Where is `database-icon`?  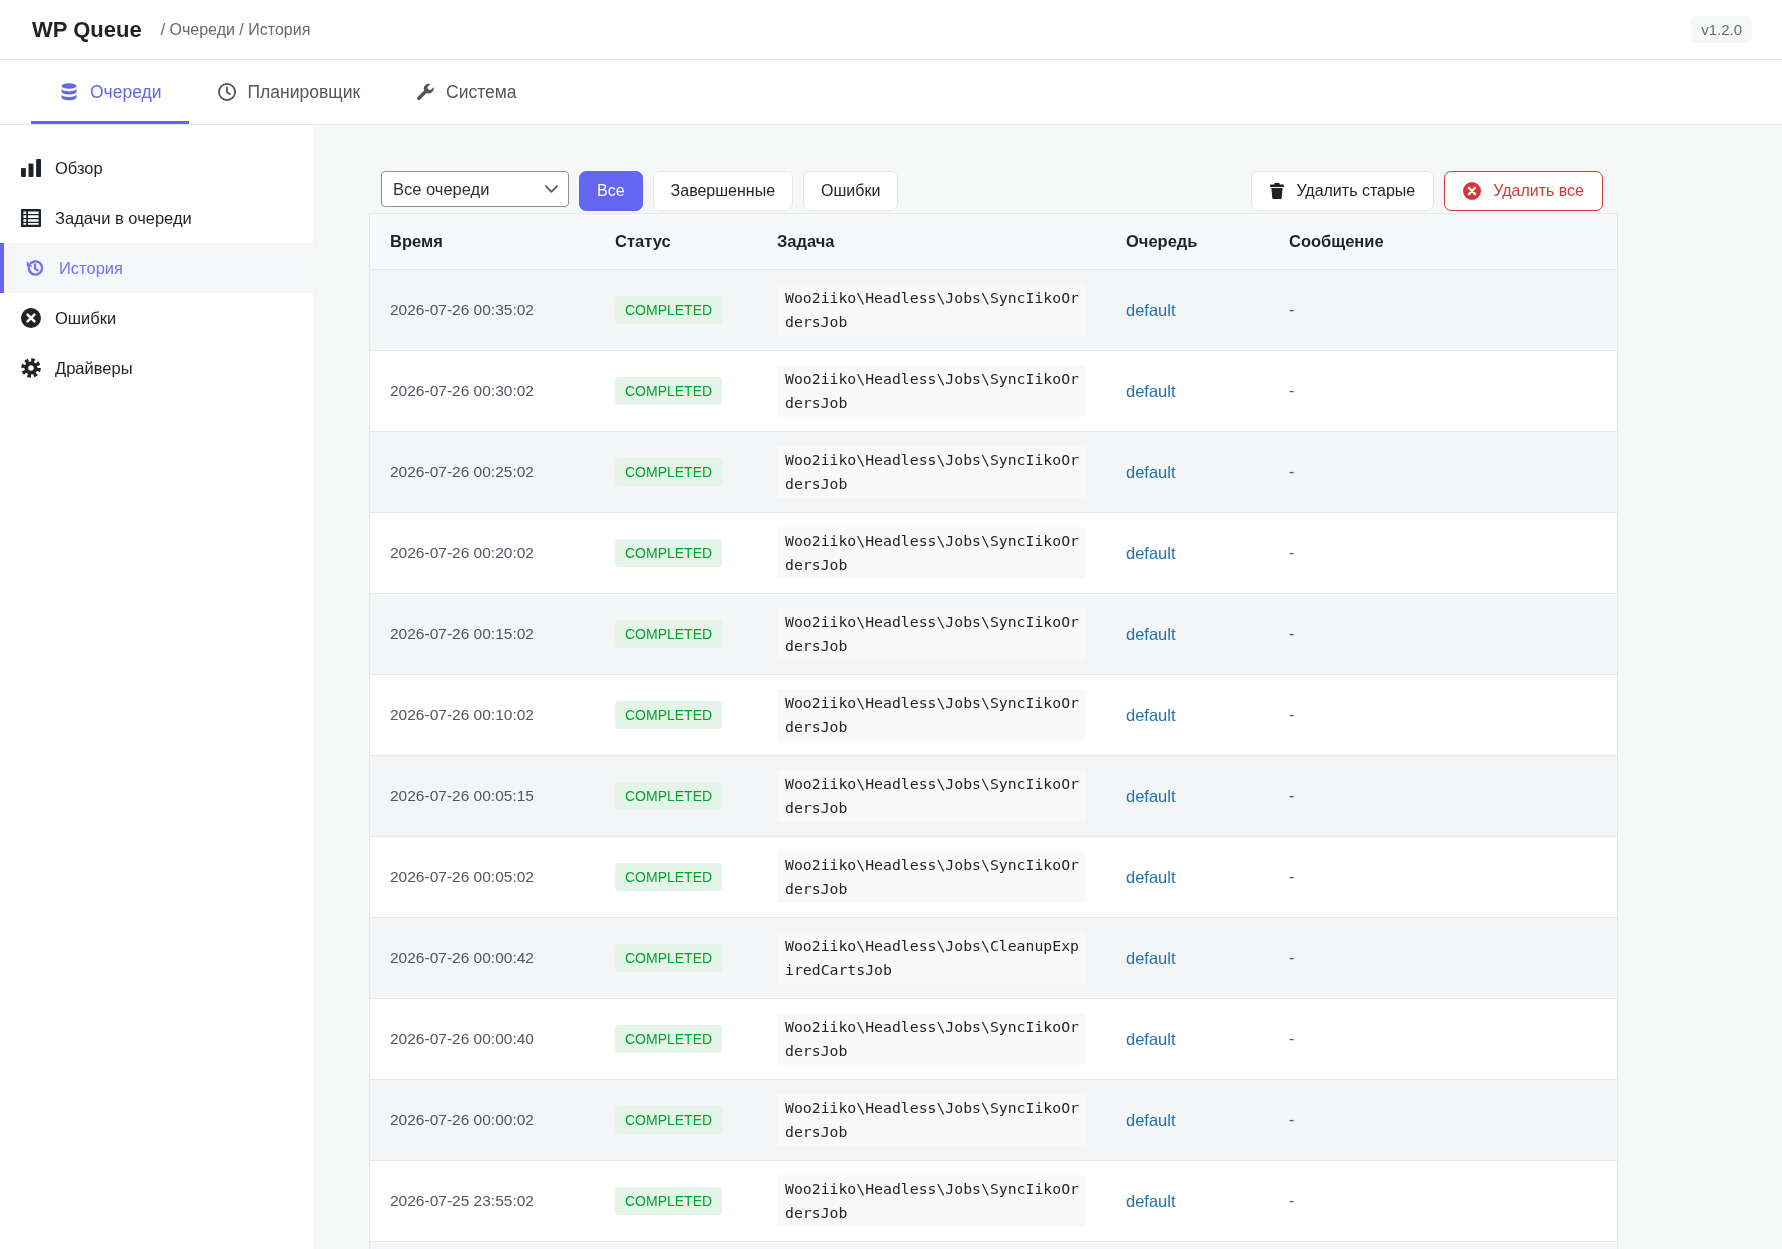
database-icon is located at coordinates (69, 92).